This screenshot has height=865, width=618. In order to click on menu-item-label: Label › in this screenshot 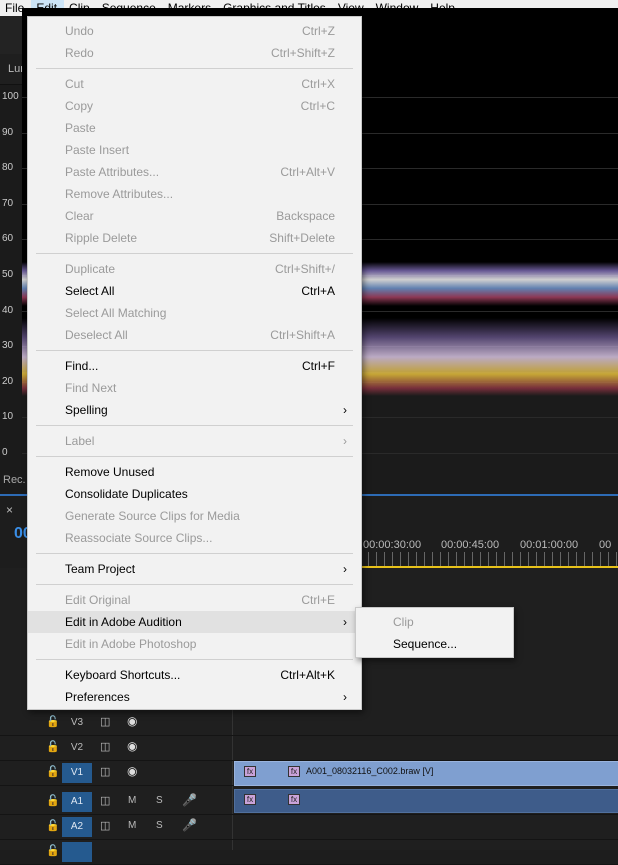, I will do `click(194, 441)`.